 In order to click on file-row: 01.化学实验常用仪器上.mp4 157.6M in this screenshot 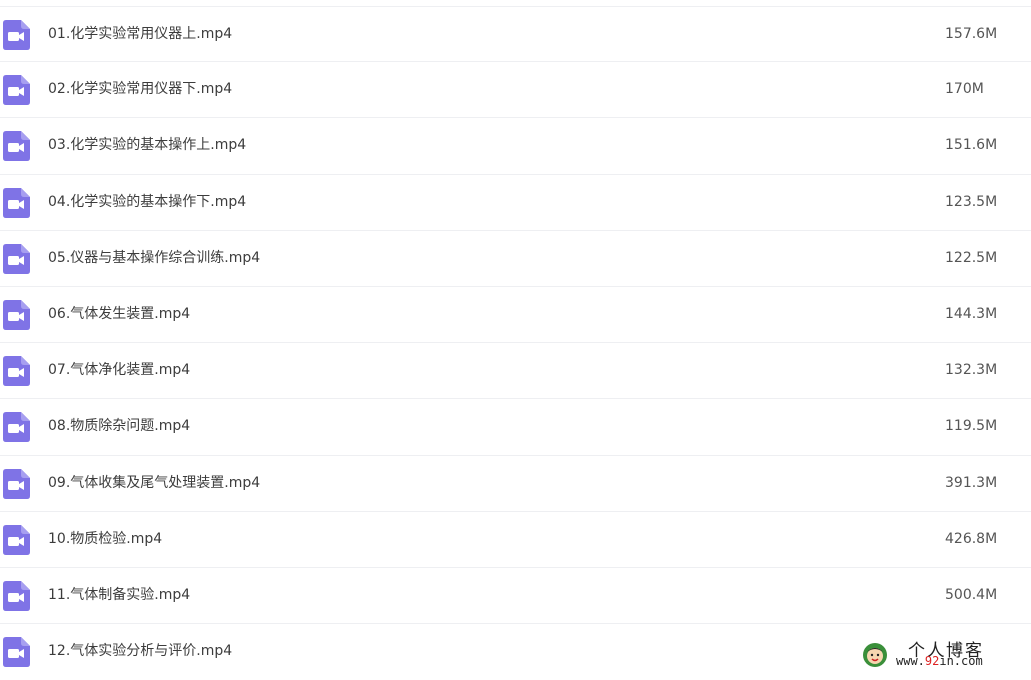, I will do `click(515, 34)`.